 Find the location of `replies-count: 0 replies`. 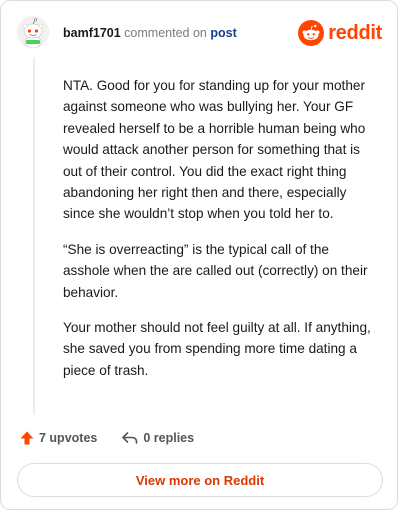

replies-count: 0 replies is located at coordinates (169, 438).